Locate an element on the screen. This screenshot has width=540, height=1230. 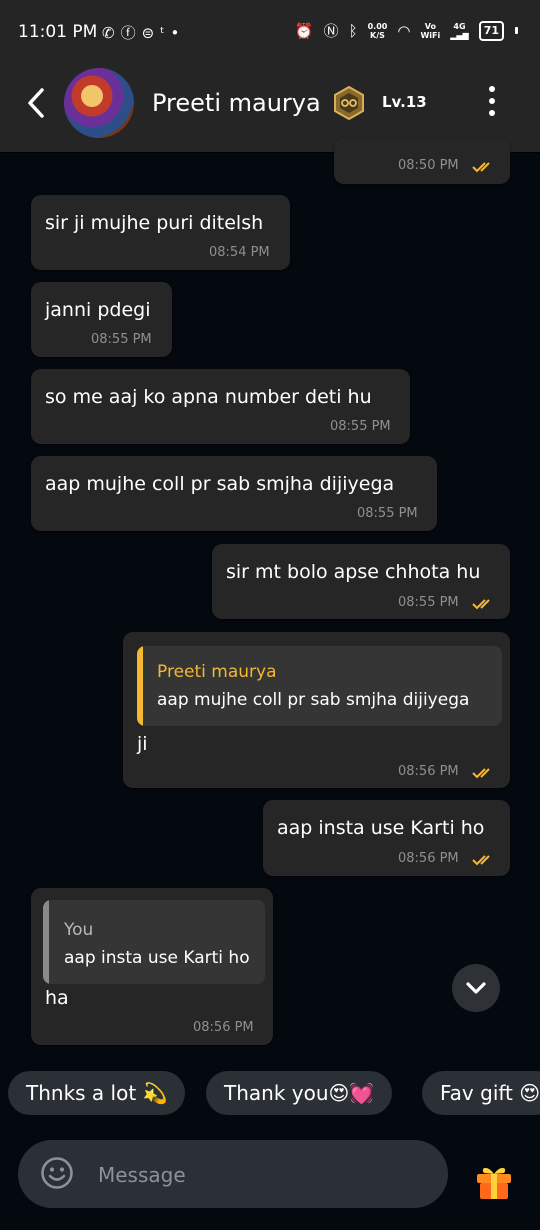
bluetooth-icon: ᛒ is located at coordinates (353, 30).